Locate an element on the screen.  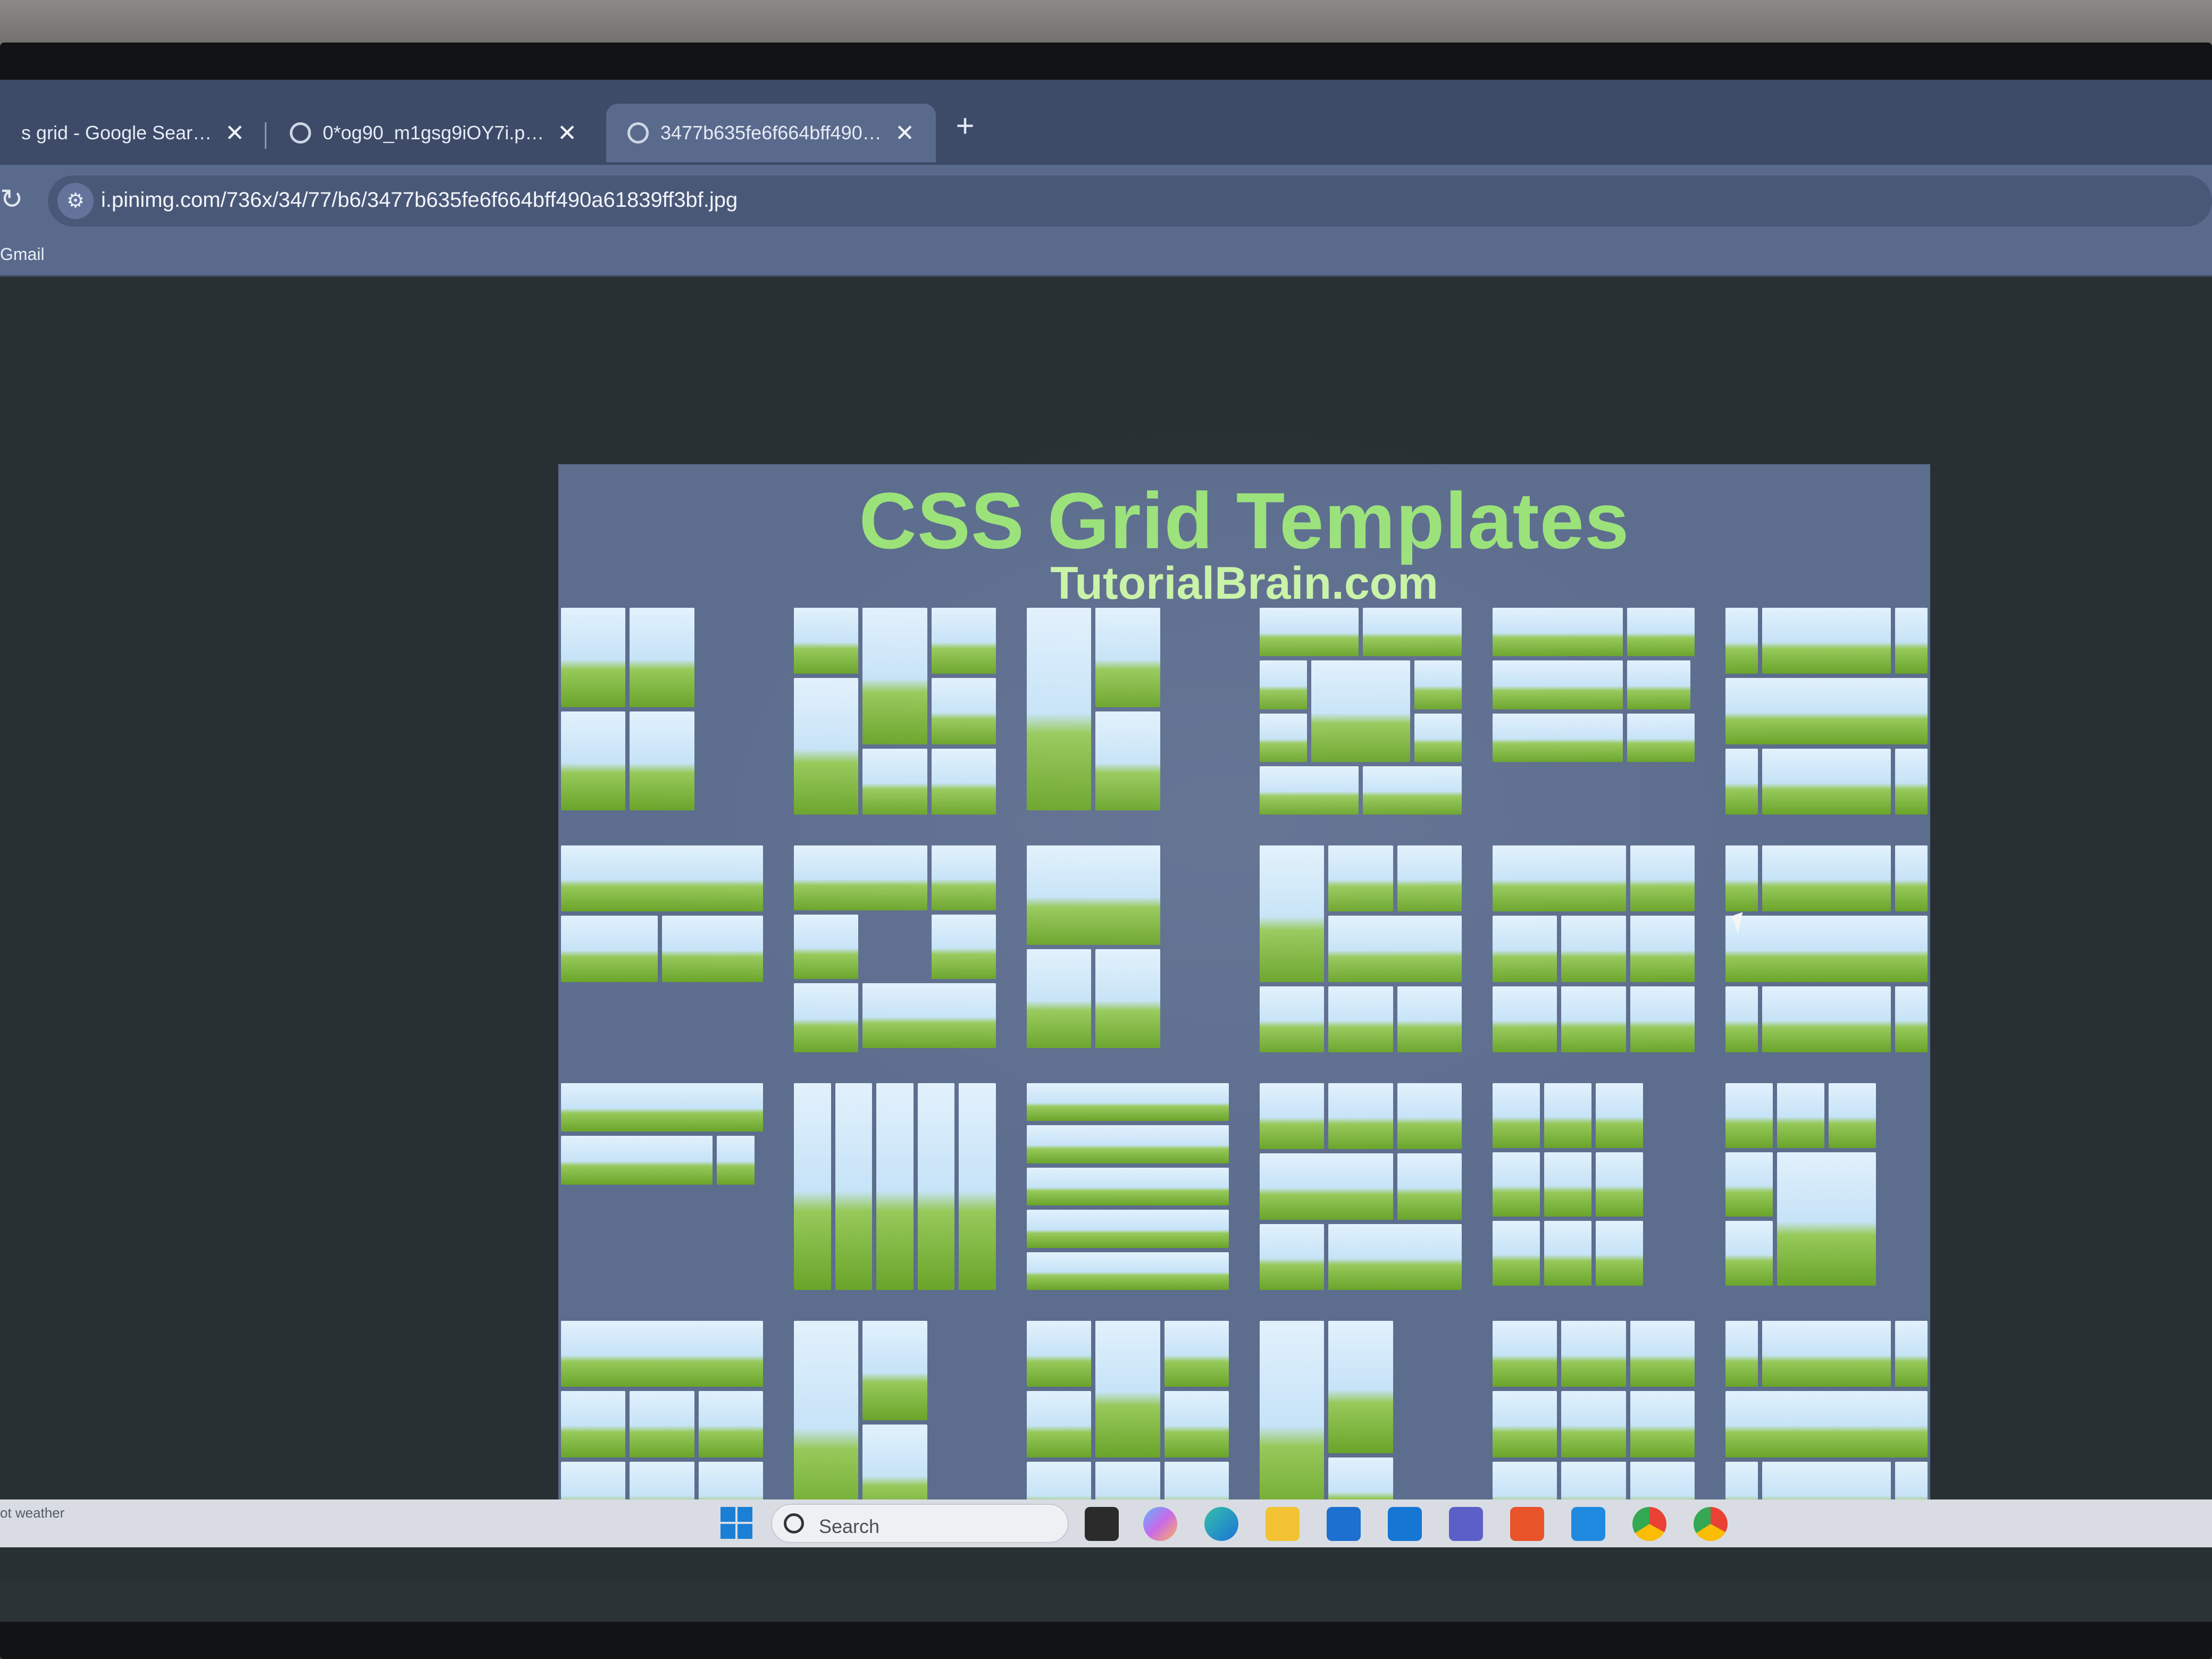
file-explorer-icon is located at coordinates (1283, 1524).